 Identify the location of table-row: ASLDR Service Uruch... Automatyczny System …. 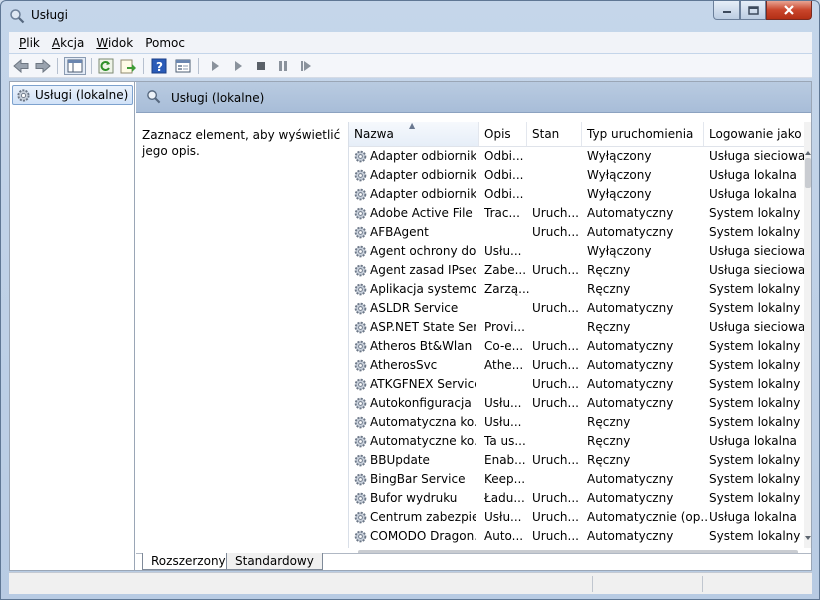
(576, 308).